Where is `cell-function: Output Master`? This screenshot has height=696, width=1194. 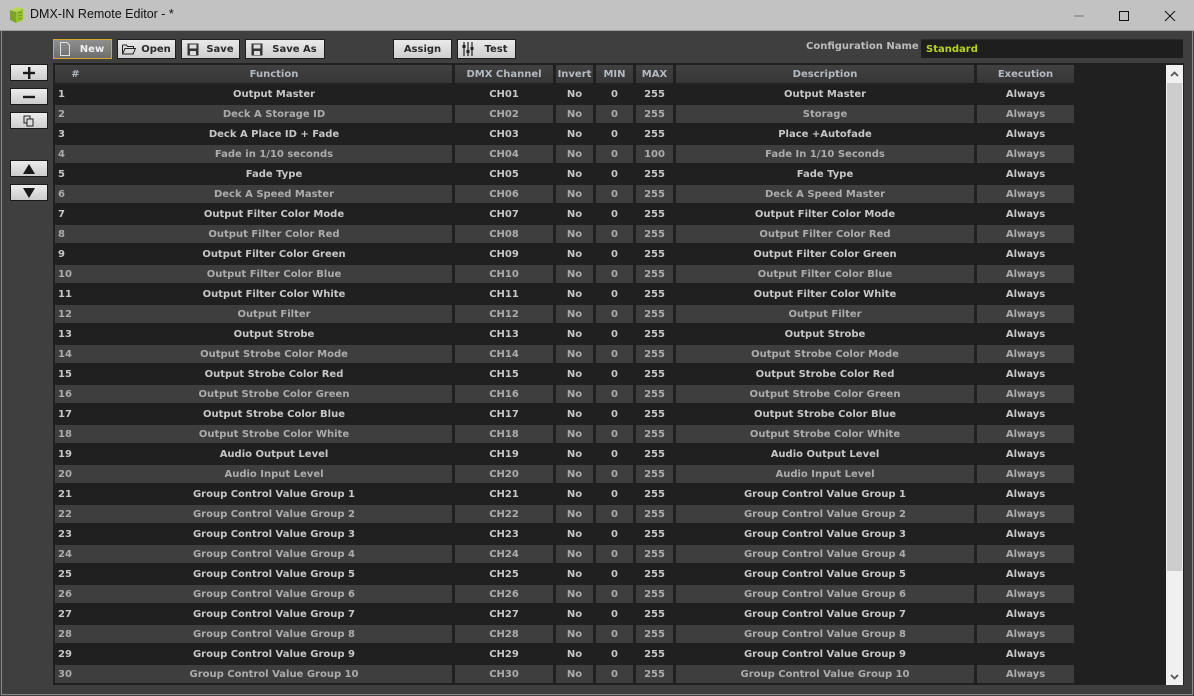
cell-function: Output Master is located at coordinates (274, 94).